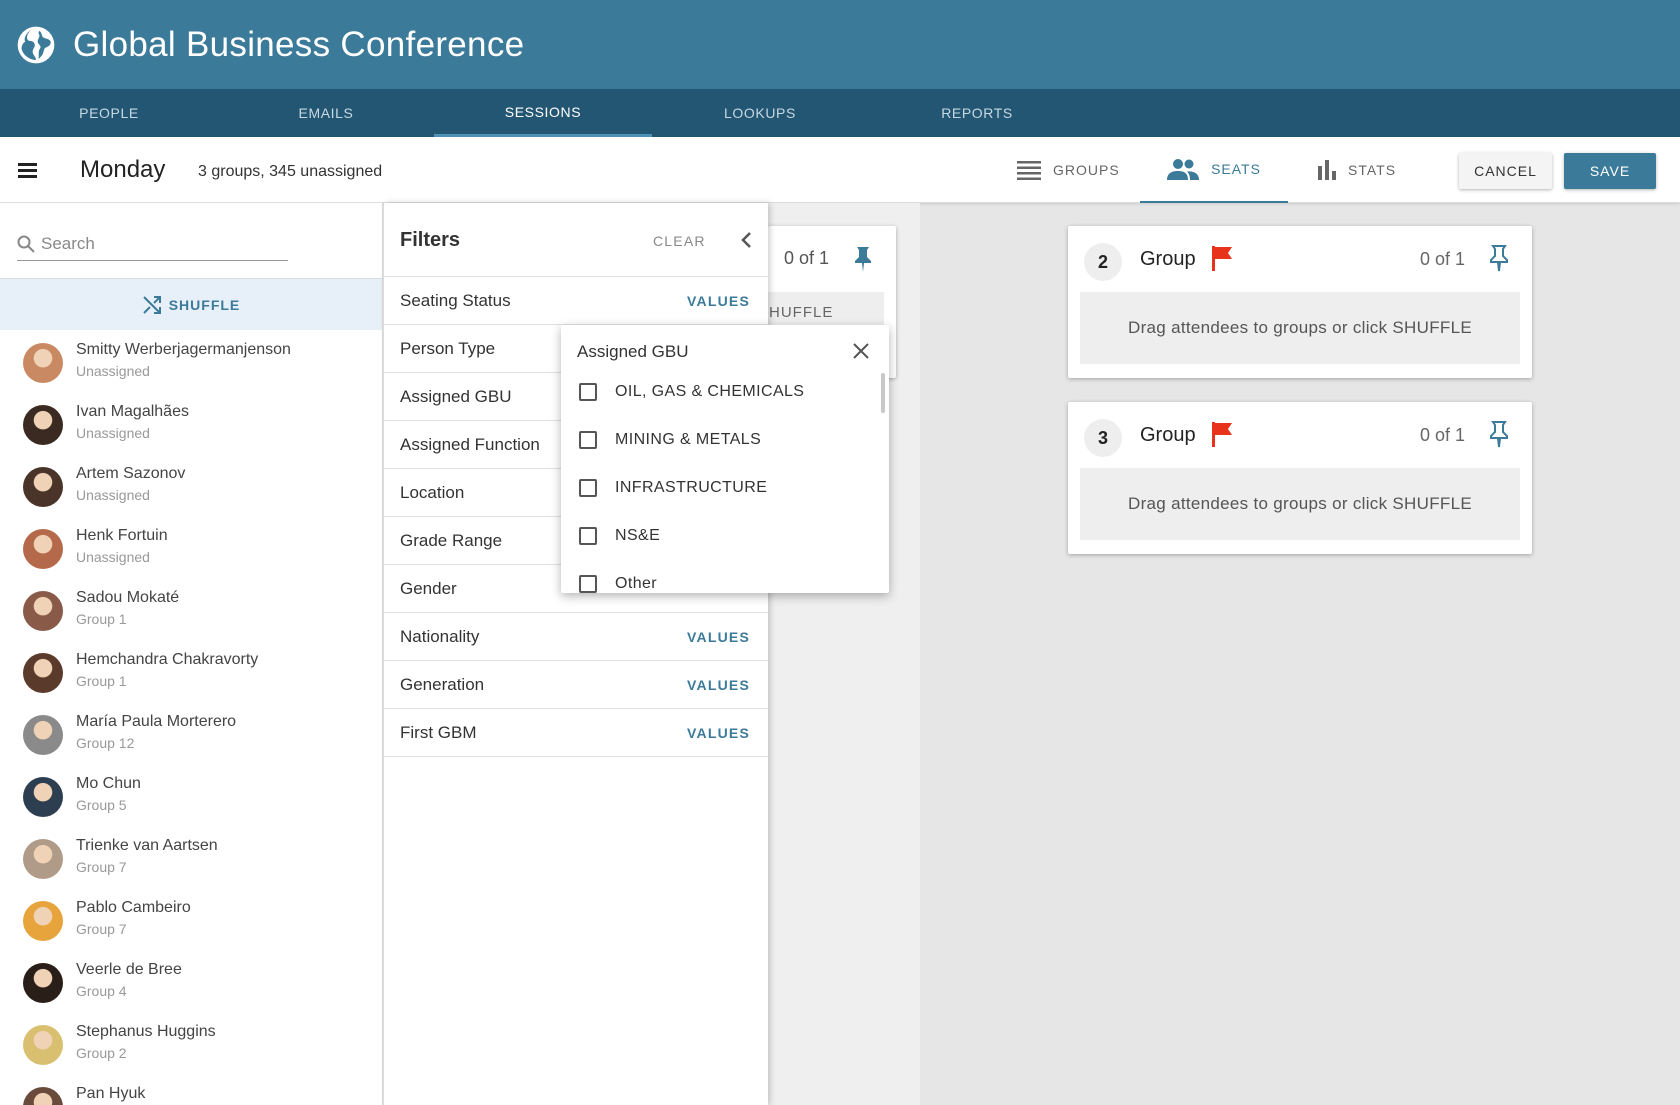  I want to click on filter-label: Generation, so click(442, 684).